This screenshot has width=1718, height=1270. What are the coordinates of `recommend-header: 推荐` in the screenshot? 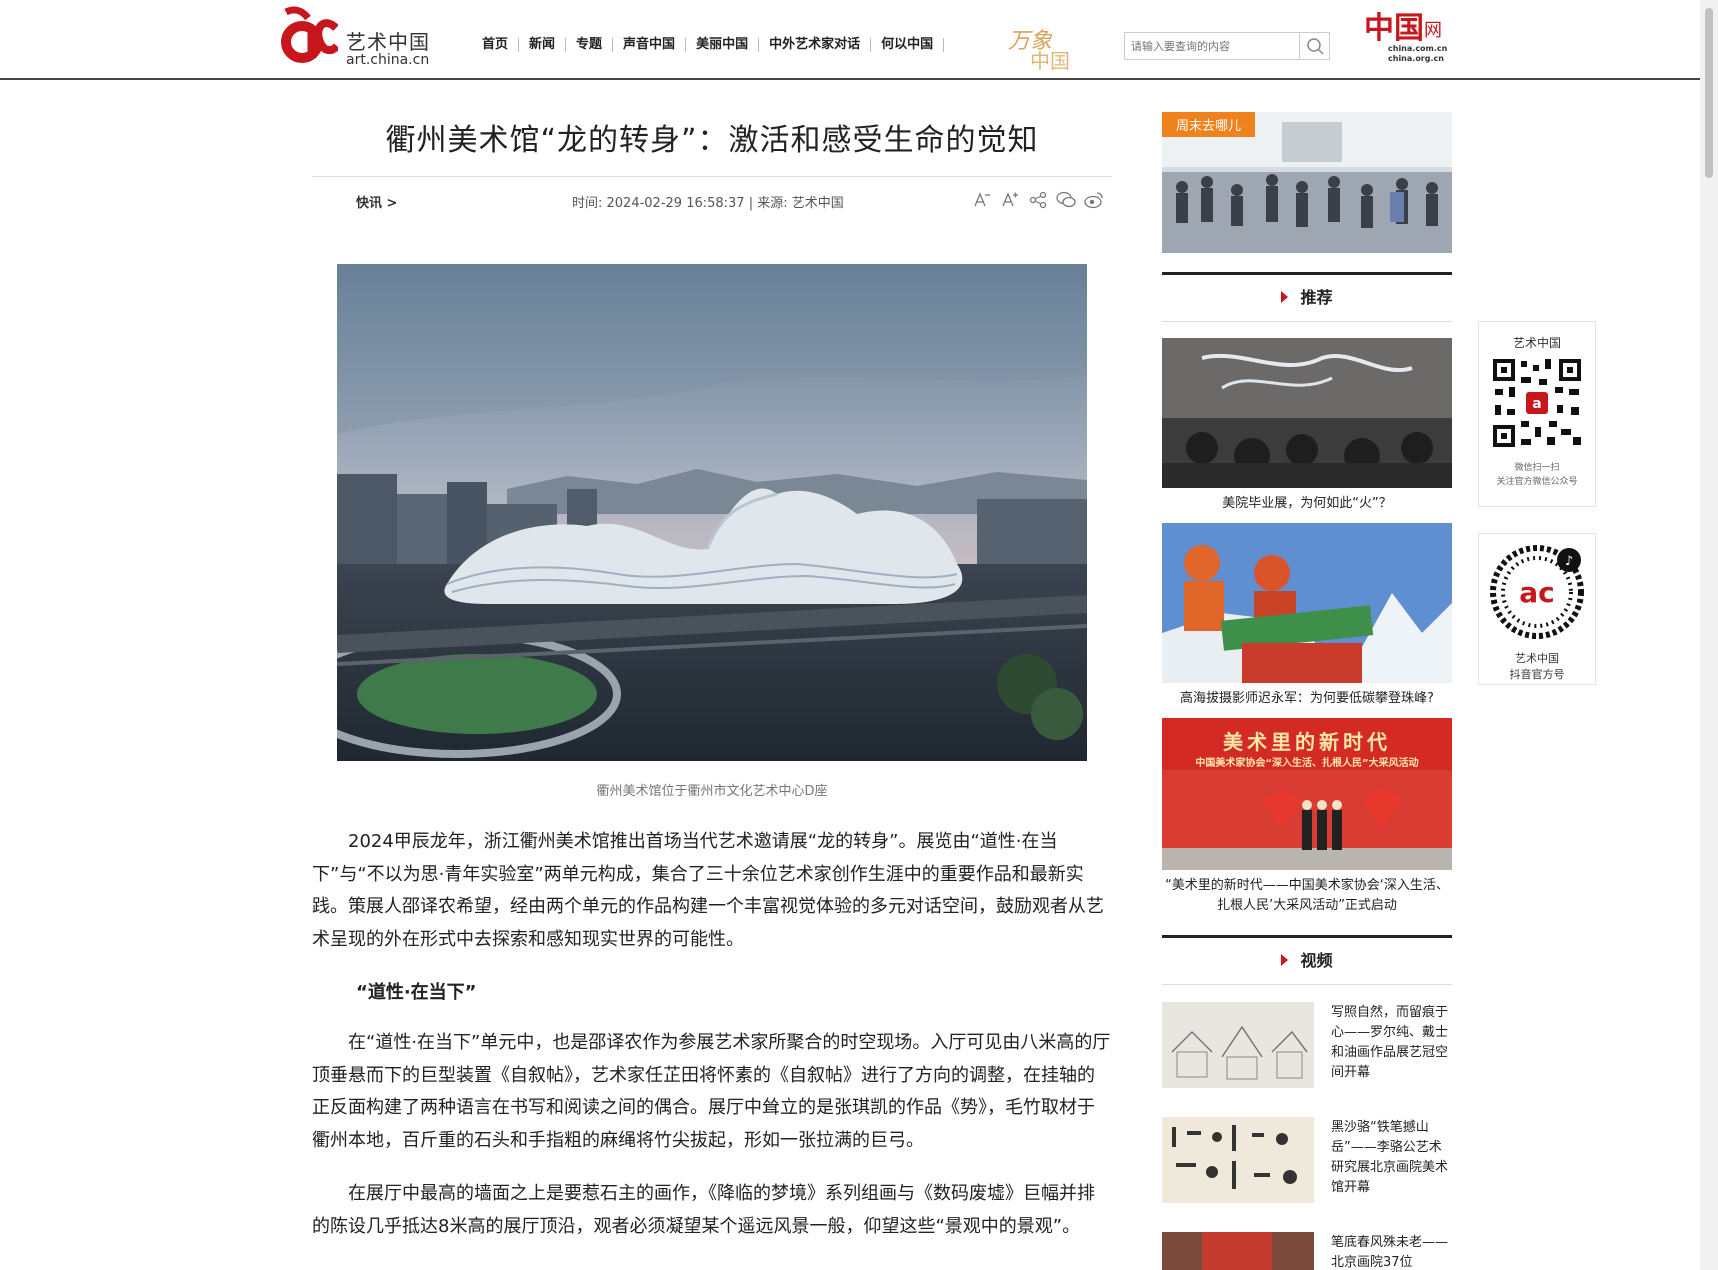 It's located at (1307, 297).